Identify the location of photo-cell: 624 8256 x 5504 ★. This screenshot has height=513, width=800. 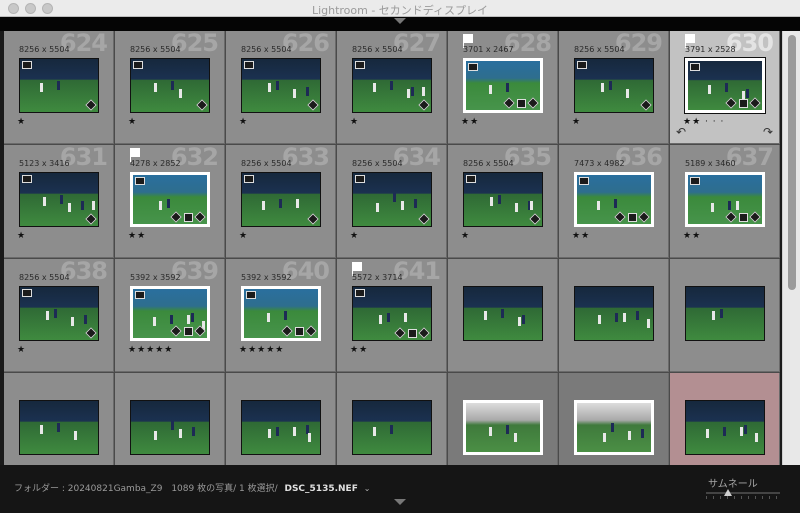
(59, 87).